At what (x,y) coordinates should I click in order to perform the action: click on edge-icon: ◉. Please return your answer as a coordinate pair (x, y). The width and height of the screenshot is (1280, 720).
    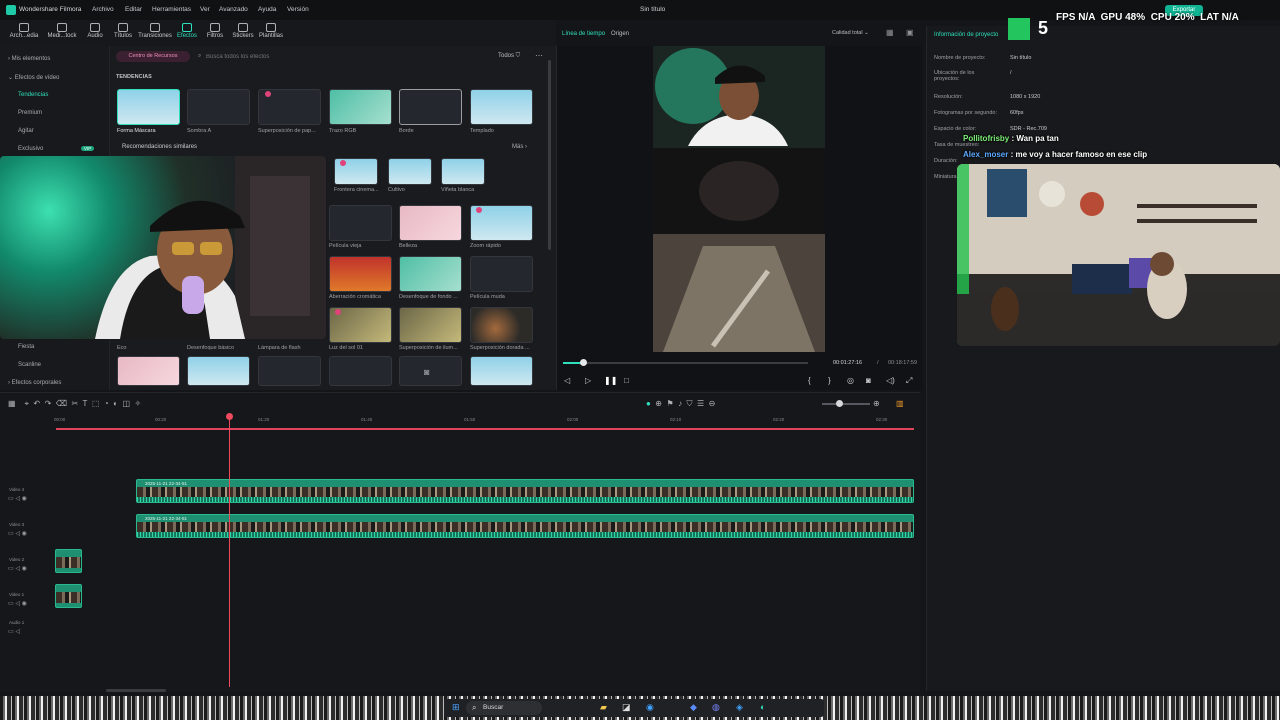
    Looking at the image, I should click on (650, 707).